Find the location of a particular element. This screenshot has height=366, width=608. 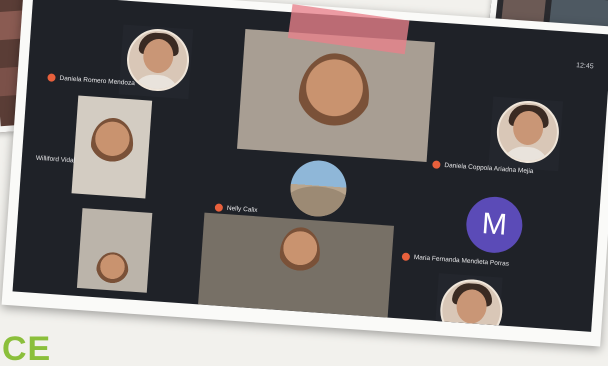

landscape-avatar is located at coordinates (318, 188).